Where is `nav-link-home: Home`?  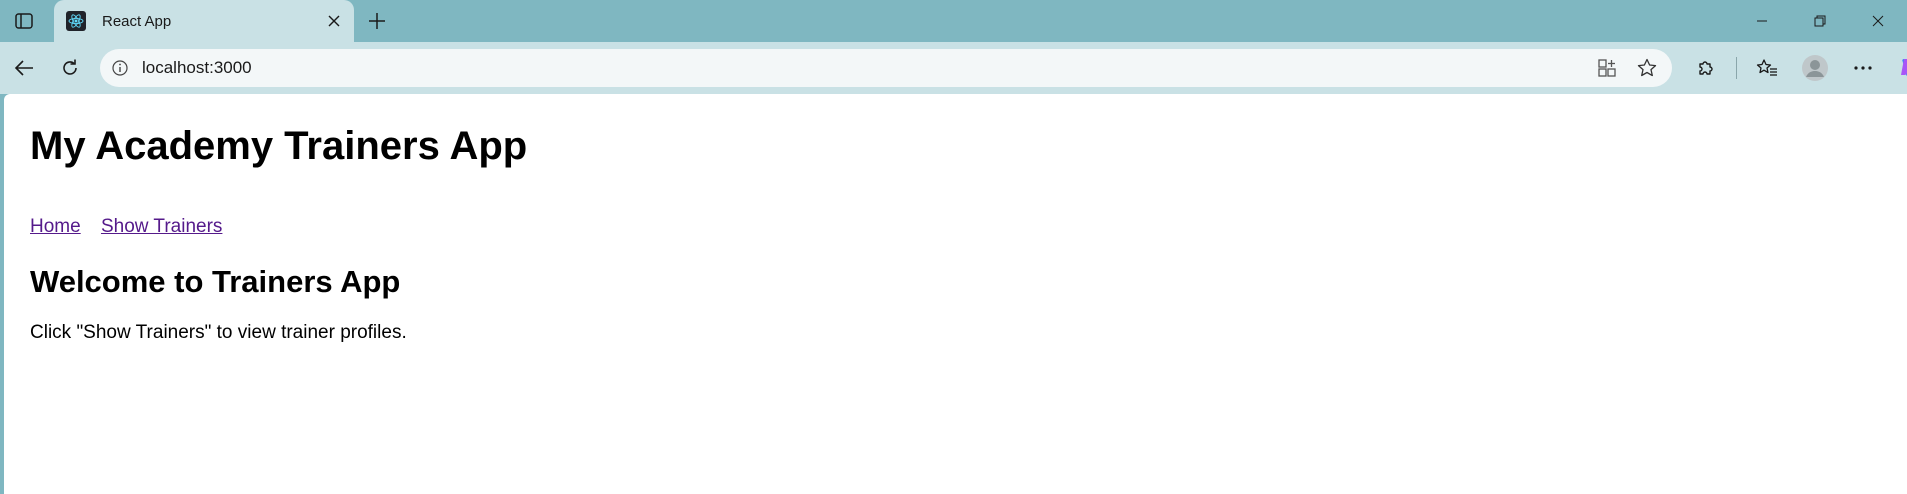 nav-link-home: Home is located at coordinates (55, 226).